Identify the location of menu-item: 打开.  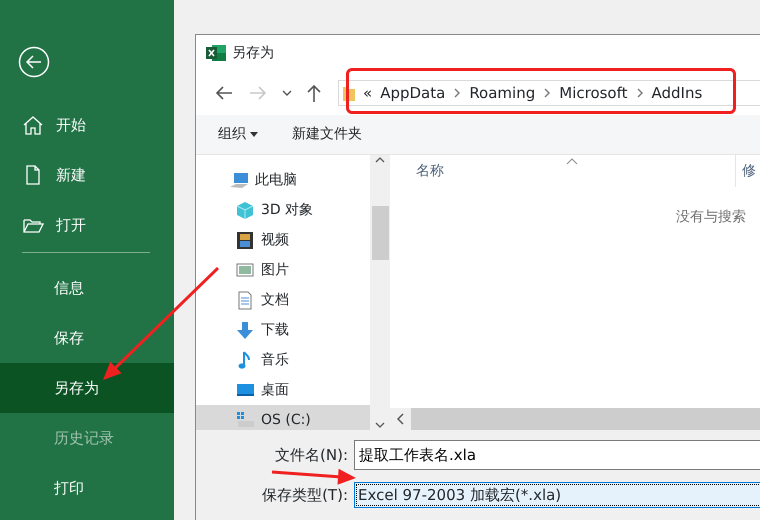
(87, 225).